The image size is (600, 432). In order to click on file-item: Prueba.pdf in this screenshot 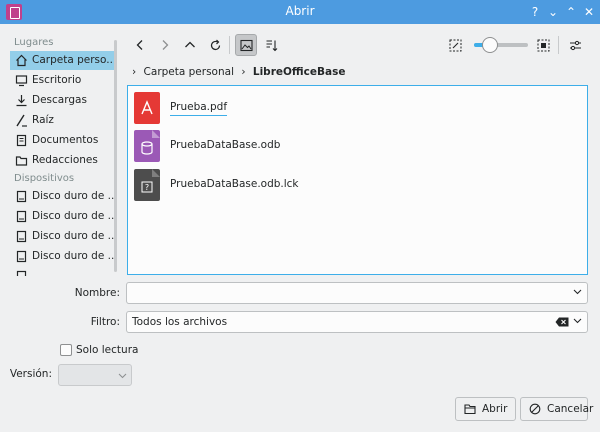, I will do `click(284, 109)`.